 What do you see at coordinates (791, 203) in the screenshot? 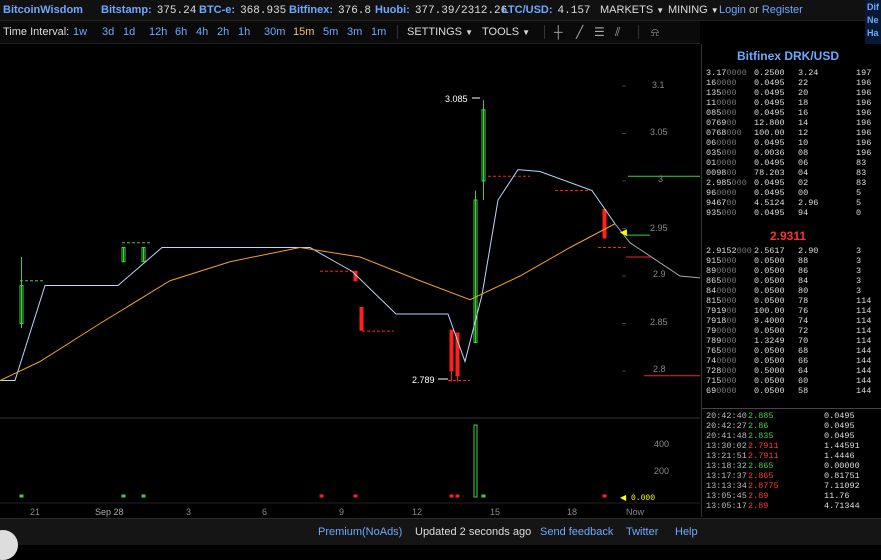
I see `ask-row: 946700 4.5124 2.96 5` at bounding box center [791, 203].